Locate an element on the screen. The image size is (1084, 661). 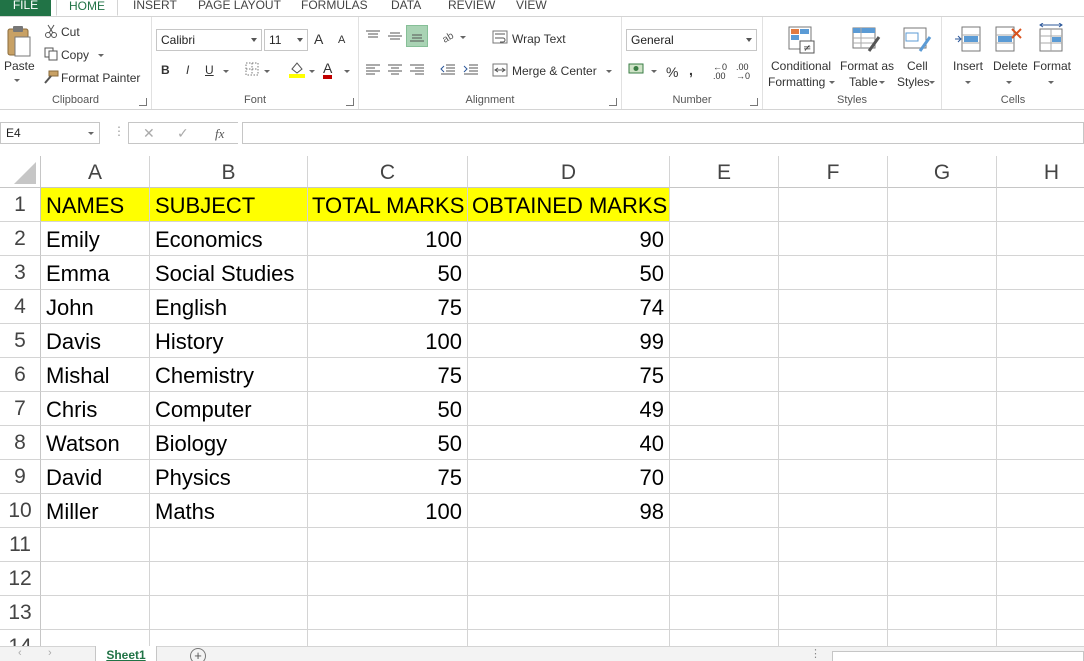
conditional-formatting-label-2: Formatting is located at coordinates (796, 82).